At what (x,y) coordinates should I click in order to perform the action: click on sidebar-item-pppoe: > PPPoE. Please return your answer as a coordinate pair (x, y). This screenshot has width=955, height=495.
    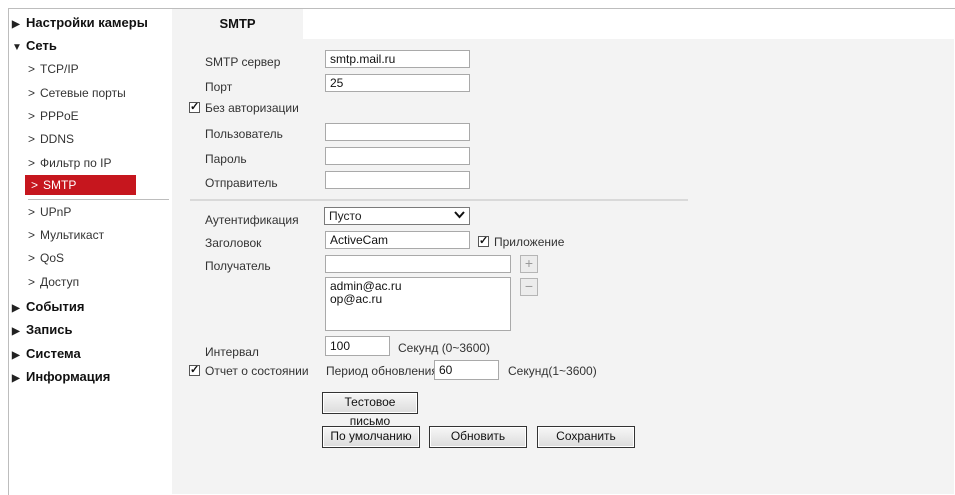
    Looking at the image, I should click on (53, 116).